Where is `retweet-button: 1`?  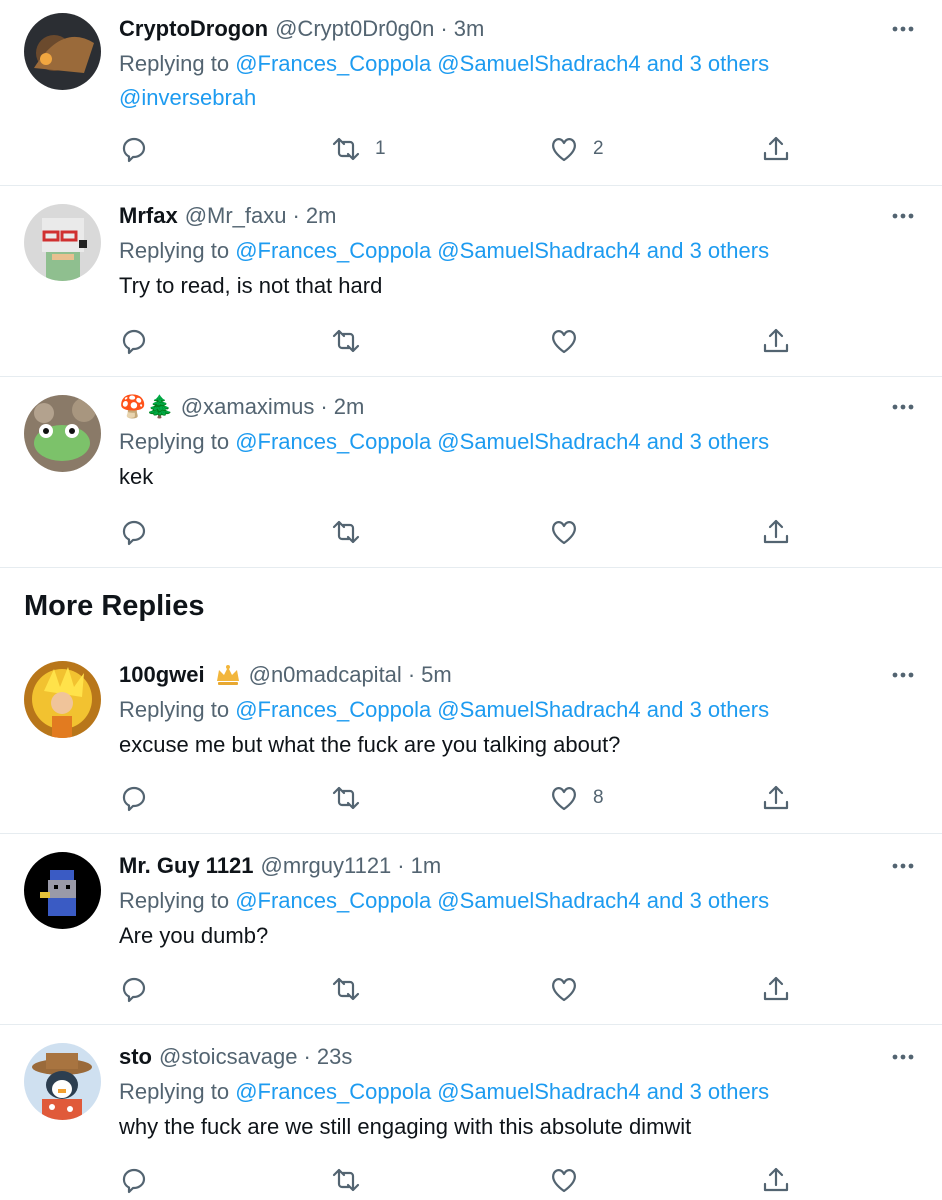 retweet-button: 1 is located at coordinates (358, 149).